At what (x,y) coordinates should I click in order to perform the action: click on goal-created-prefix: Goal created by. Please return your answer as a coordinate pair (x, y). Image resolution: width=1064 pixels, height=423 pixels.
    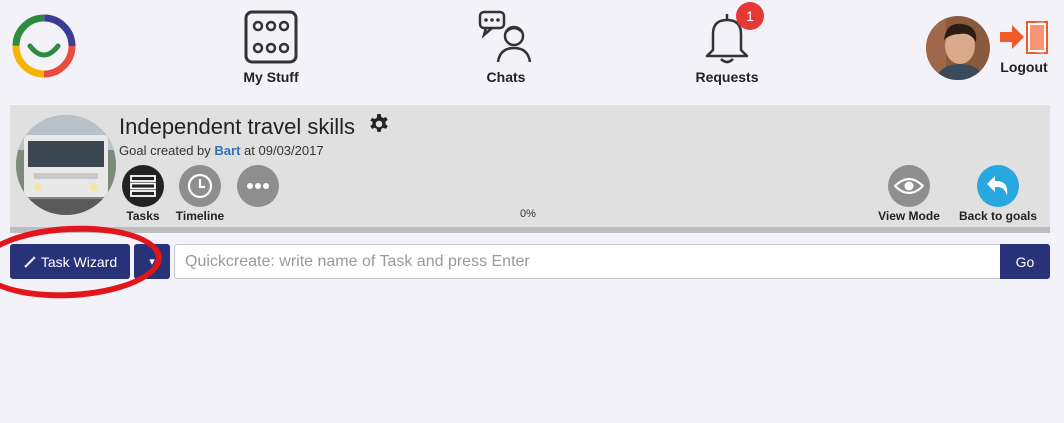
    Looking at the image, I should click on (165, 150).